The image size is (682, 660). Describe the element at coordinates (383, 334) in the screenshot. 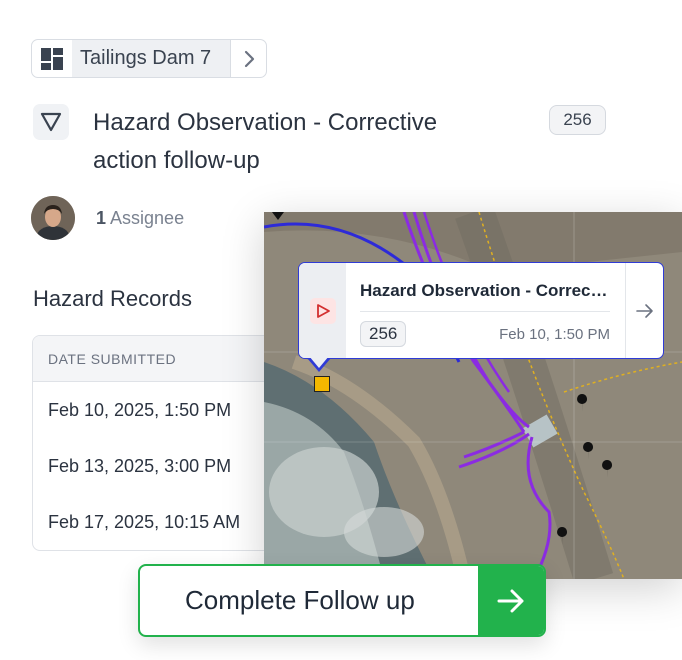

I see `popup-count-badge: 256` at that location.